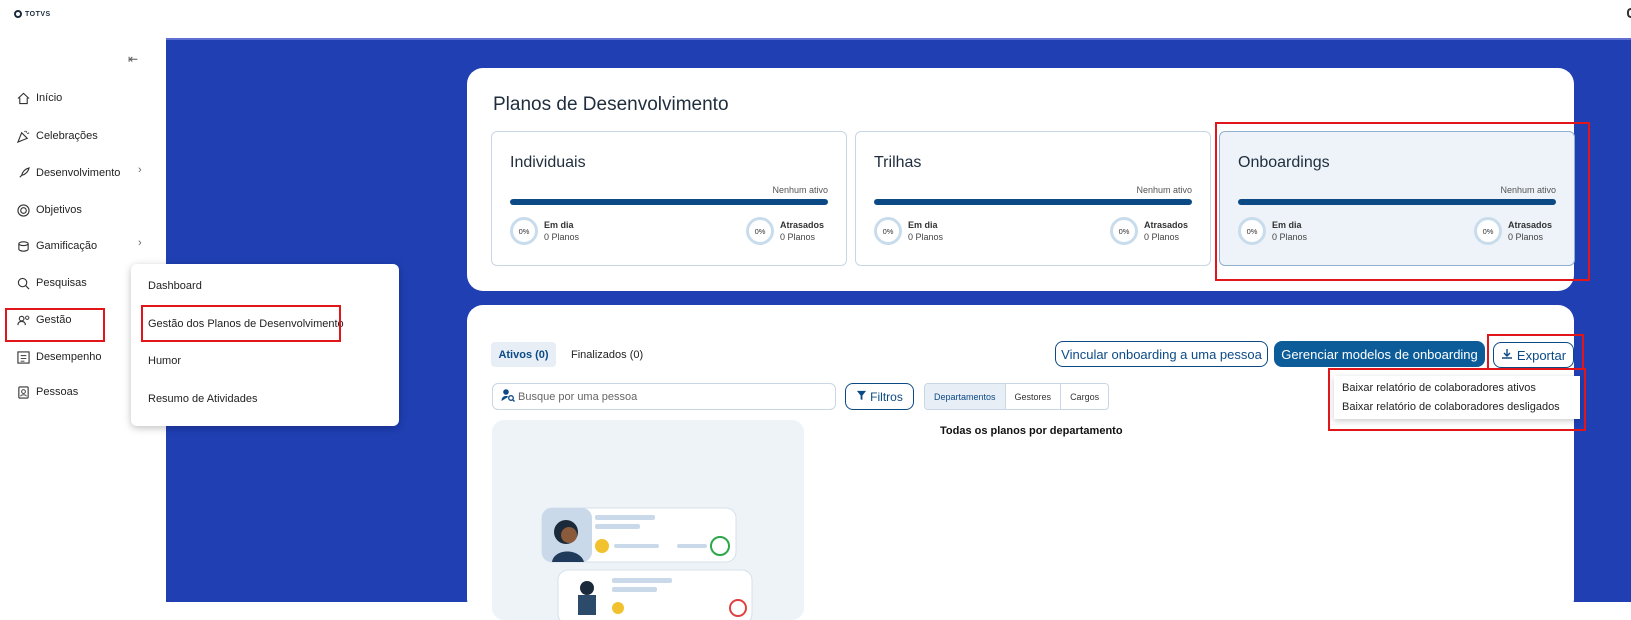  What do you see at coordinates (508, 396) in the screenshot?
I see `person-search-icon` at bounding box center [508, 396].